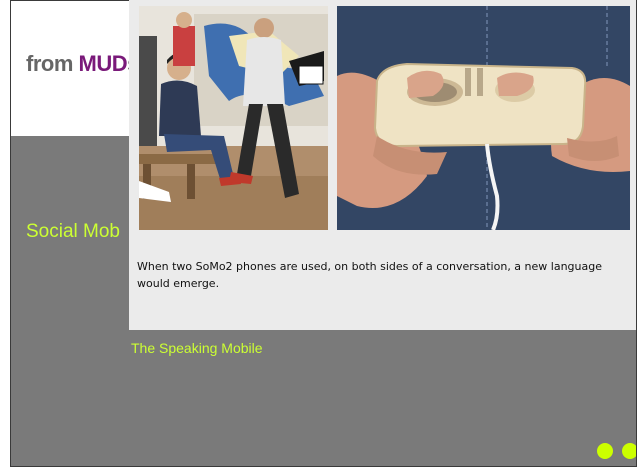  Describe the element at coordinates (233, 118) in the screenshot. I see `gallery-photo` at that location.